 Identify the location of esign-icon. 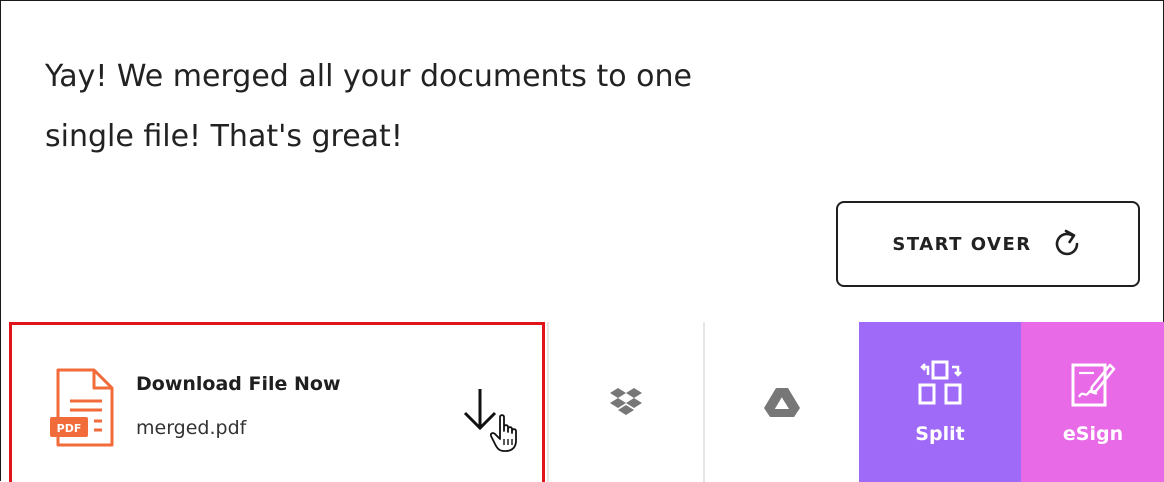
(1093, 385).